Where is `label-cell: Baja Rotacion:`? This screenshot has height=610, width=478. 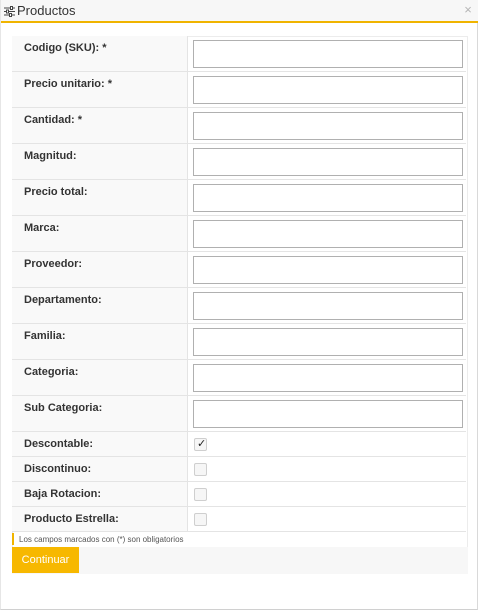
label-cell: Baja Rotacion: is located at coordinates (100, 494).